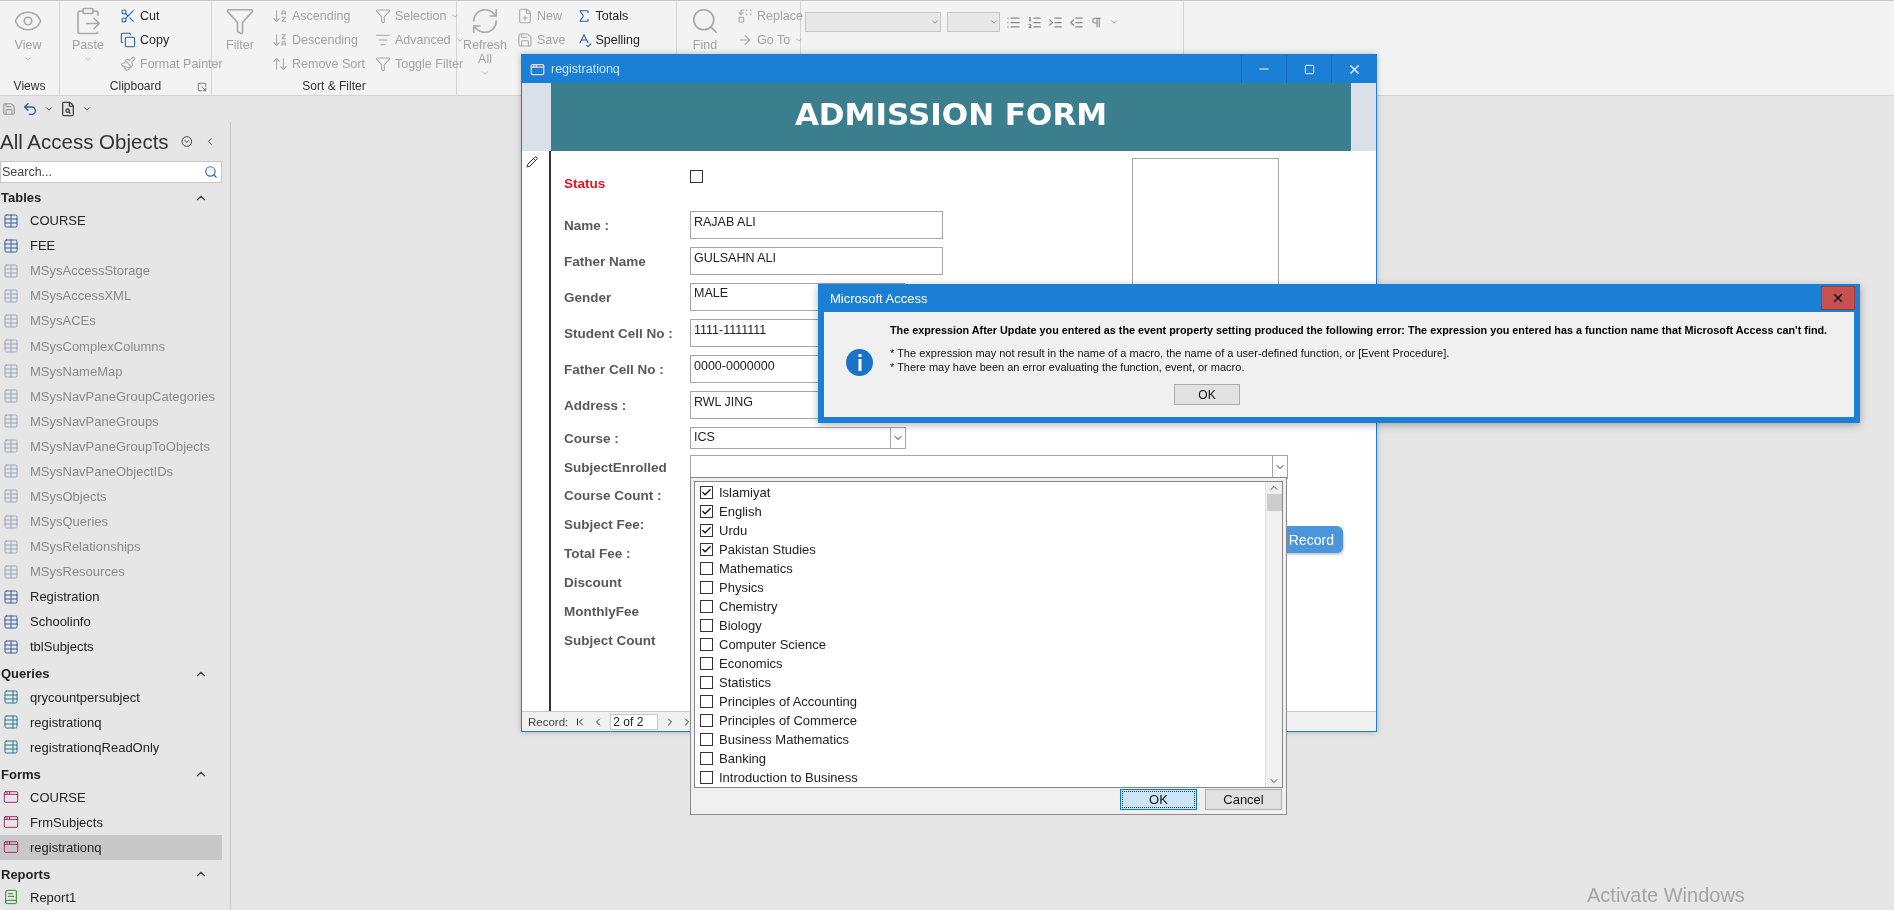  What do you see at coordinates (87, 109) in the screenshot?
I see `customize-icon` at bounding box center [87, 109].